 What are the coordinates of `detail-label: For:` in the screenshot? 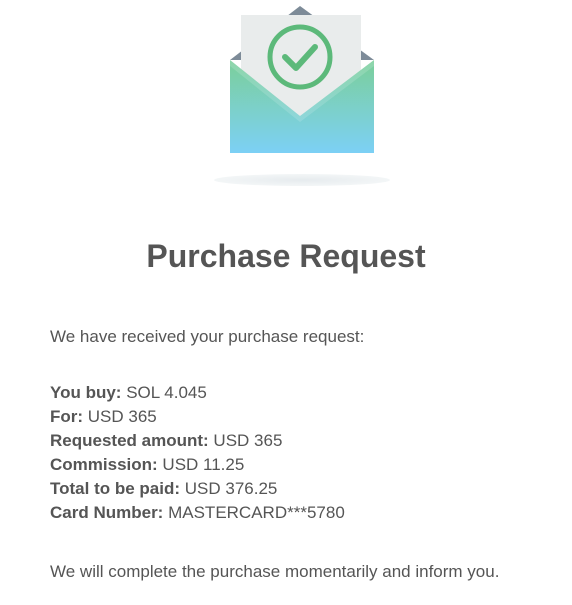 It's located at (67, 416).